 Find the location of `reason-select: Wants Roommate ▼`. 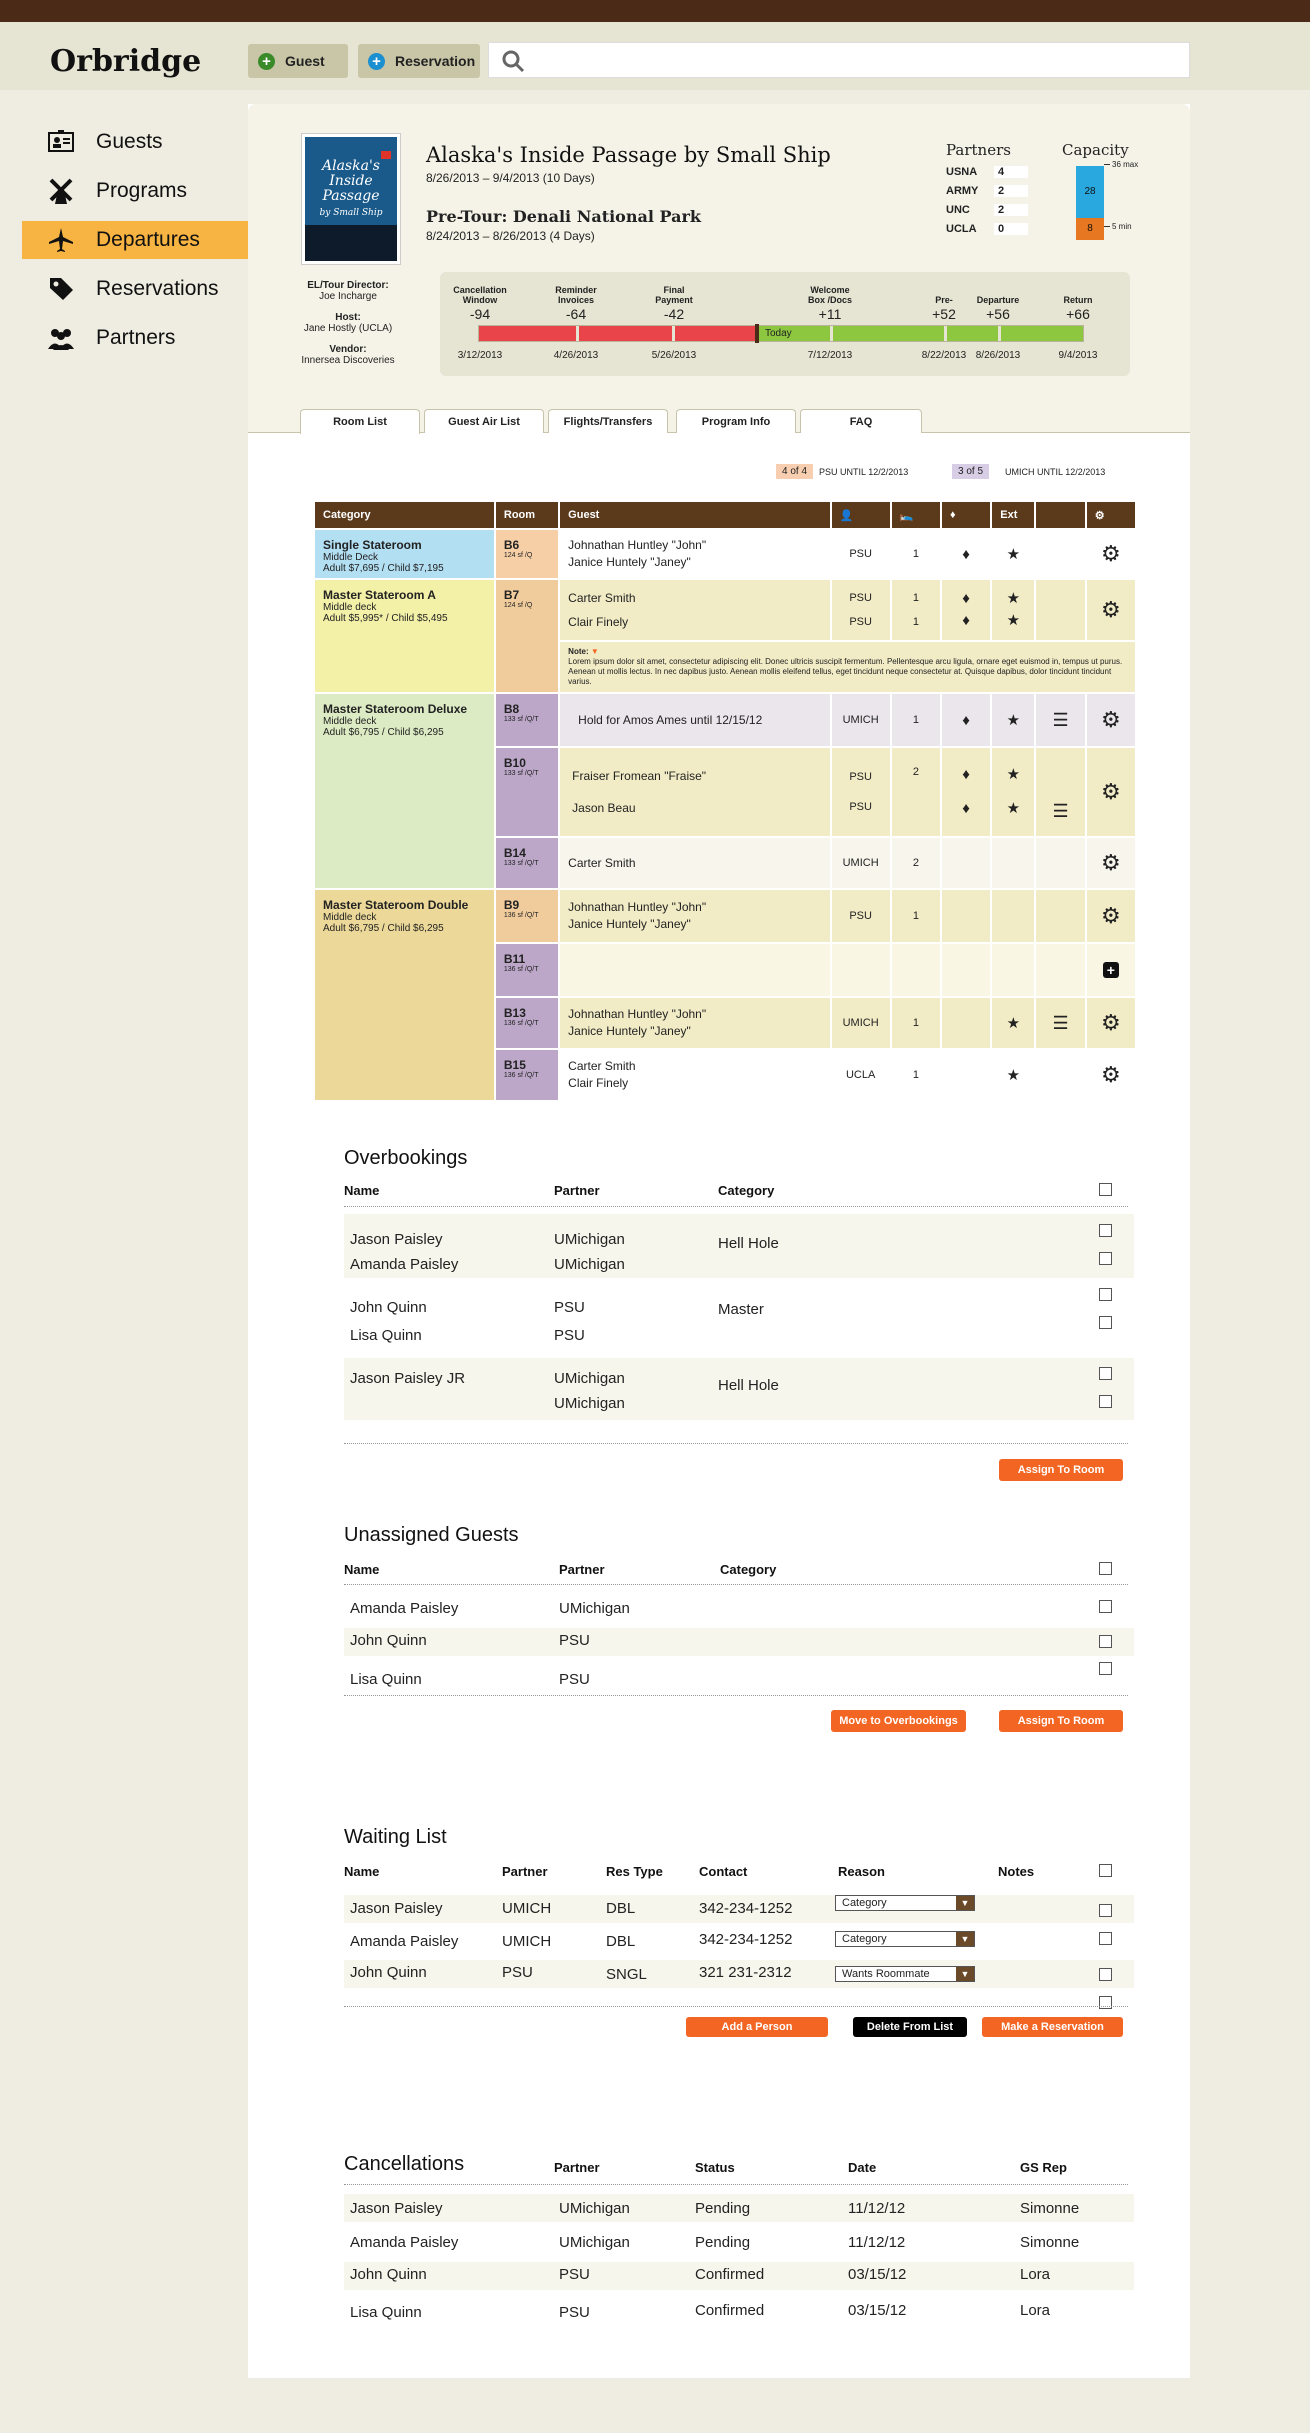

reason-select: Wants Roommate ▼ is located at coordinates (905, 1974).